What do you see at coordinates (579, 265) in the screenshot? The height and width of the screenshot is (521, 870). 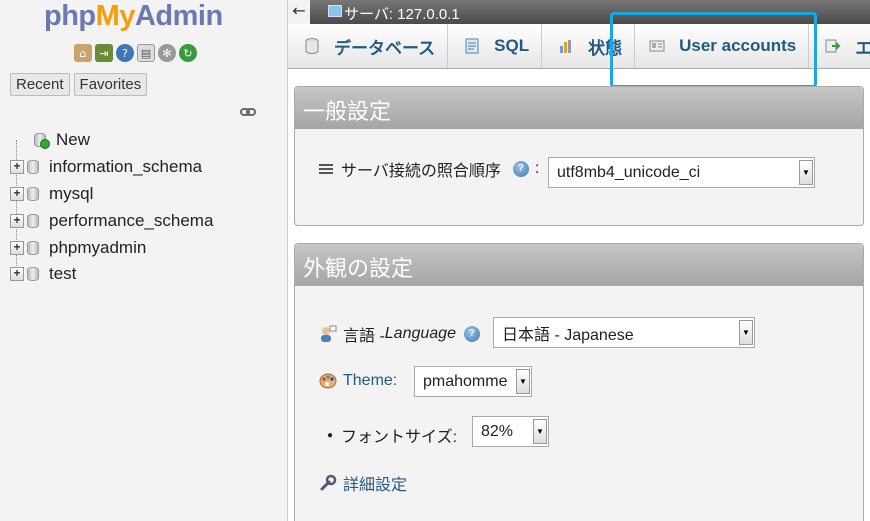 I see `panel-title: 外観の設定` at bounding box center [579, 265].